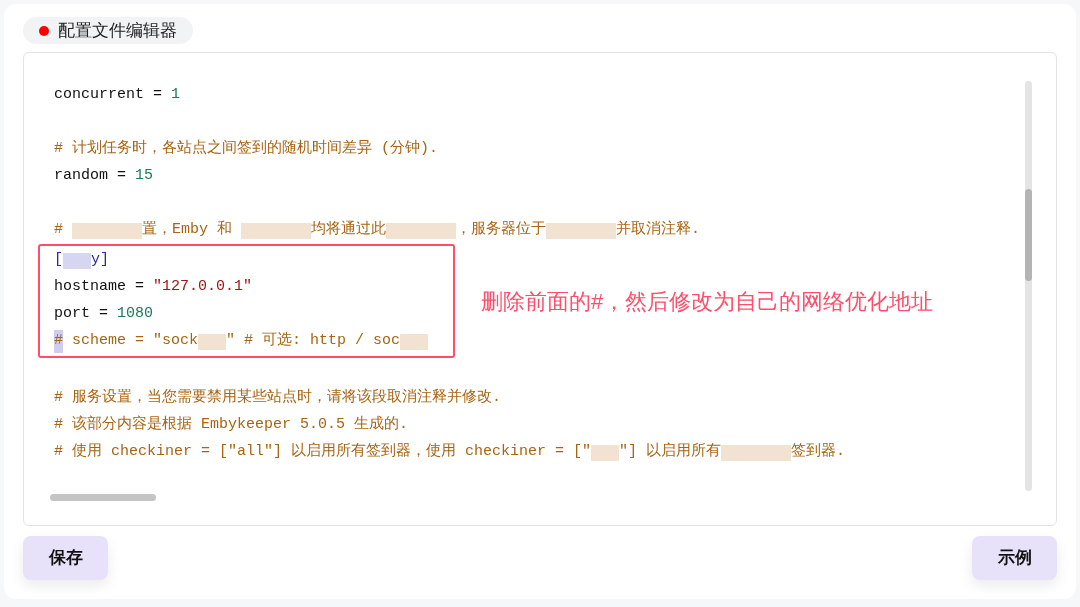 The image size is (1080, 607). Describe the element at coordinates (117, 30) in the screenshot. I see `title-text: 配置文件编辑器` at that location.